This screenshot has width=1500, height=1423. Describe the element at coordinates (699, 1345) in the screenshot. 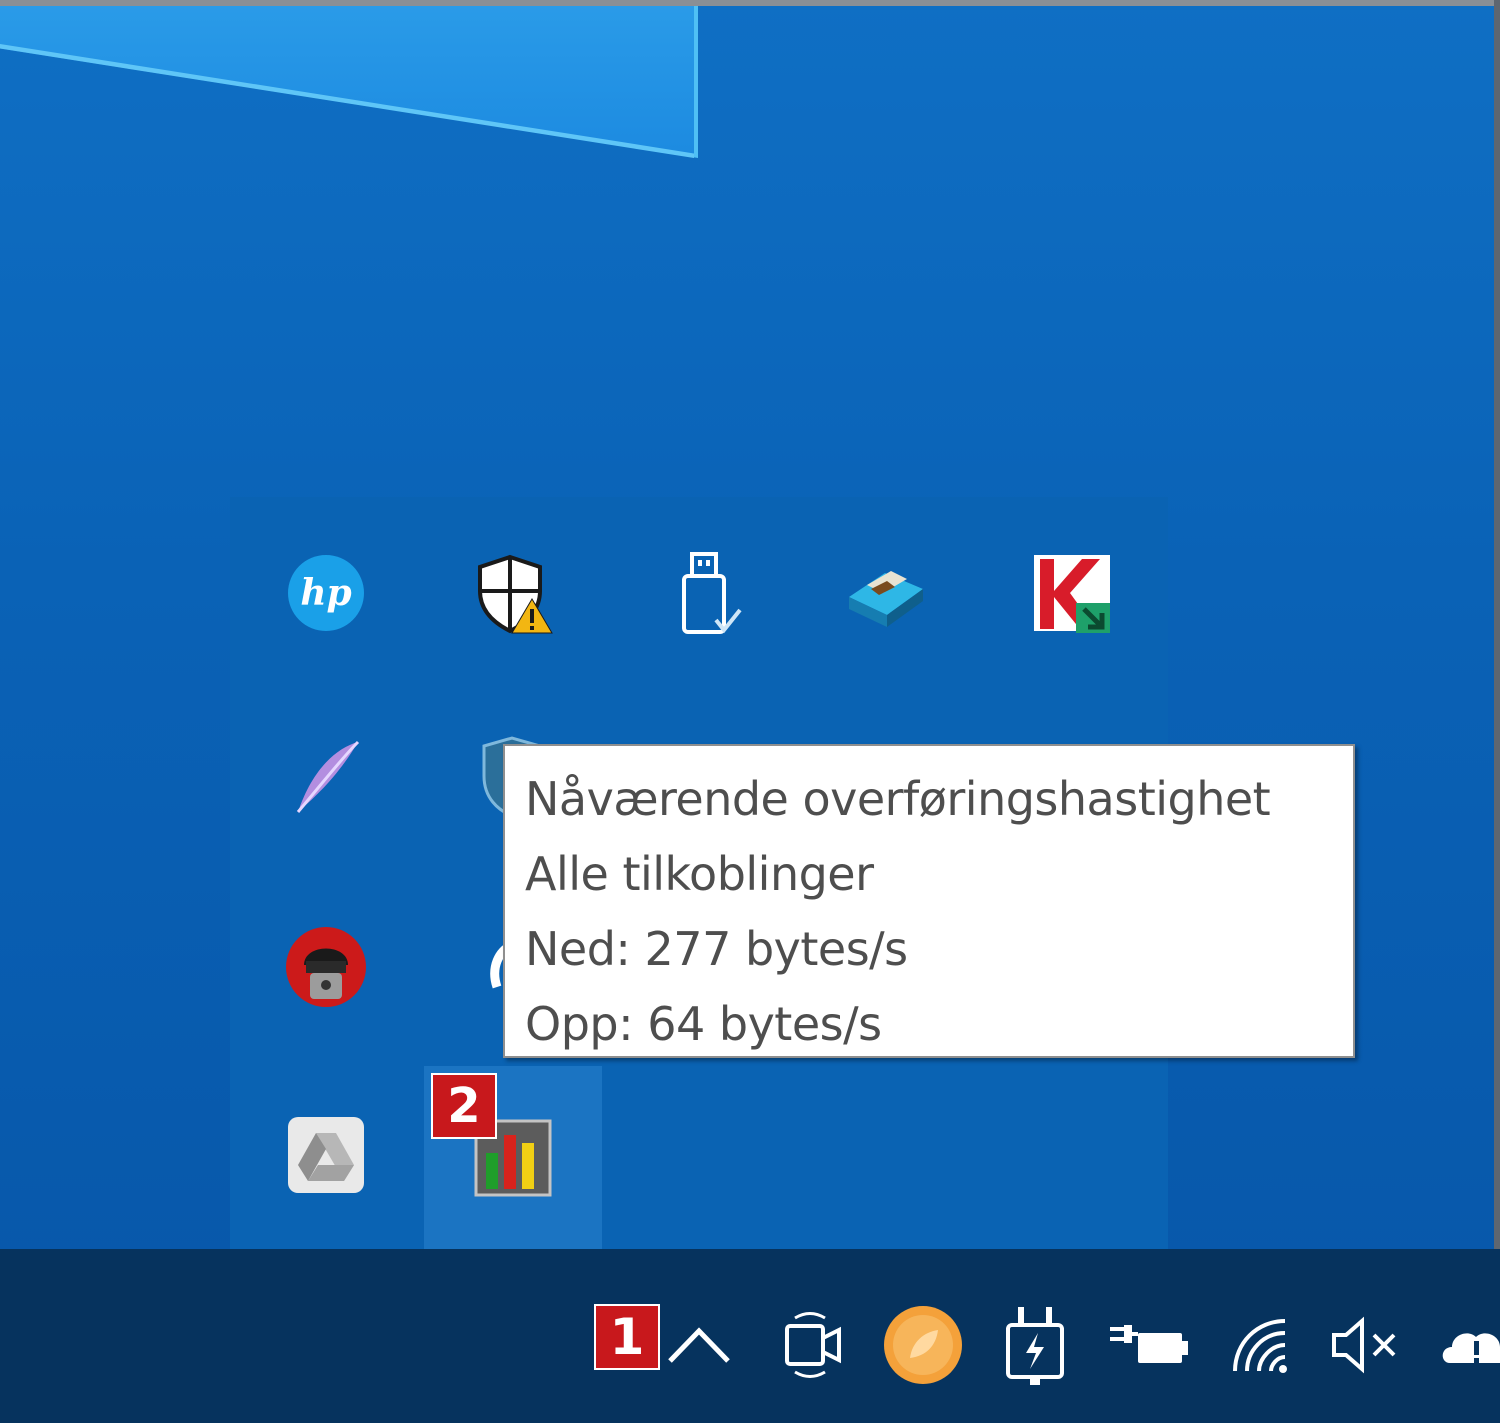

I see `show-hidden-icons-chevron` at that location.